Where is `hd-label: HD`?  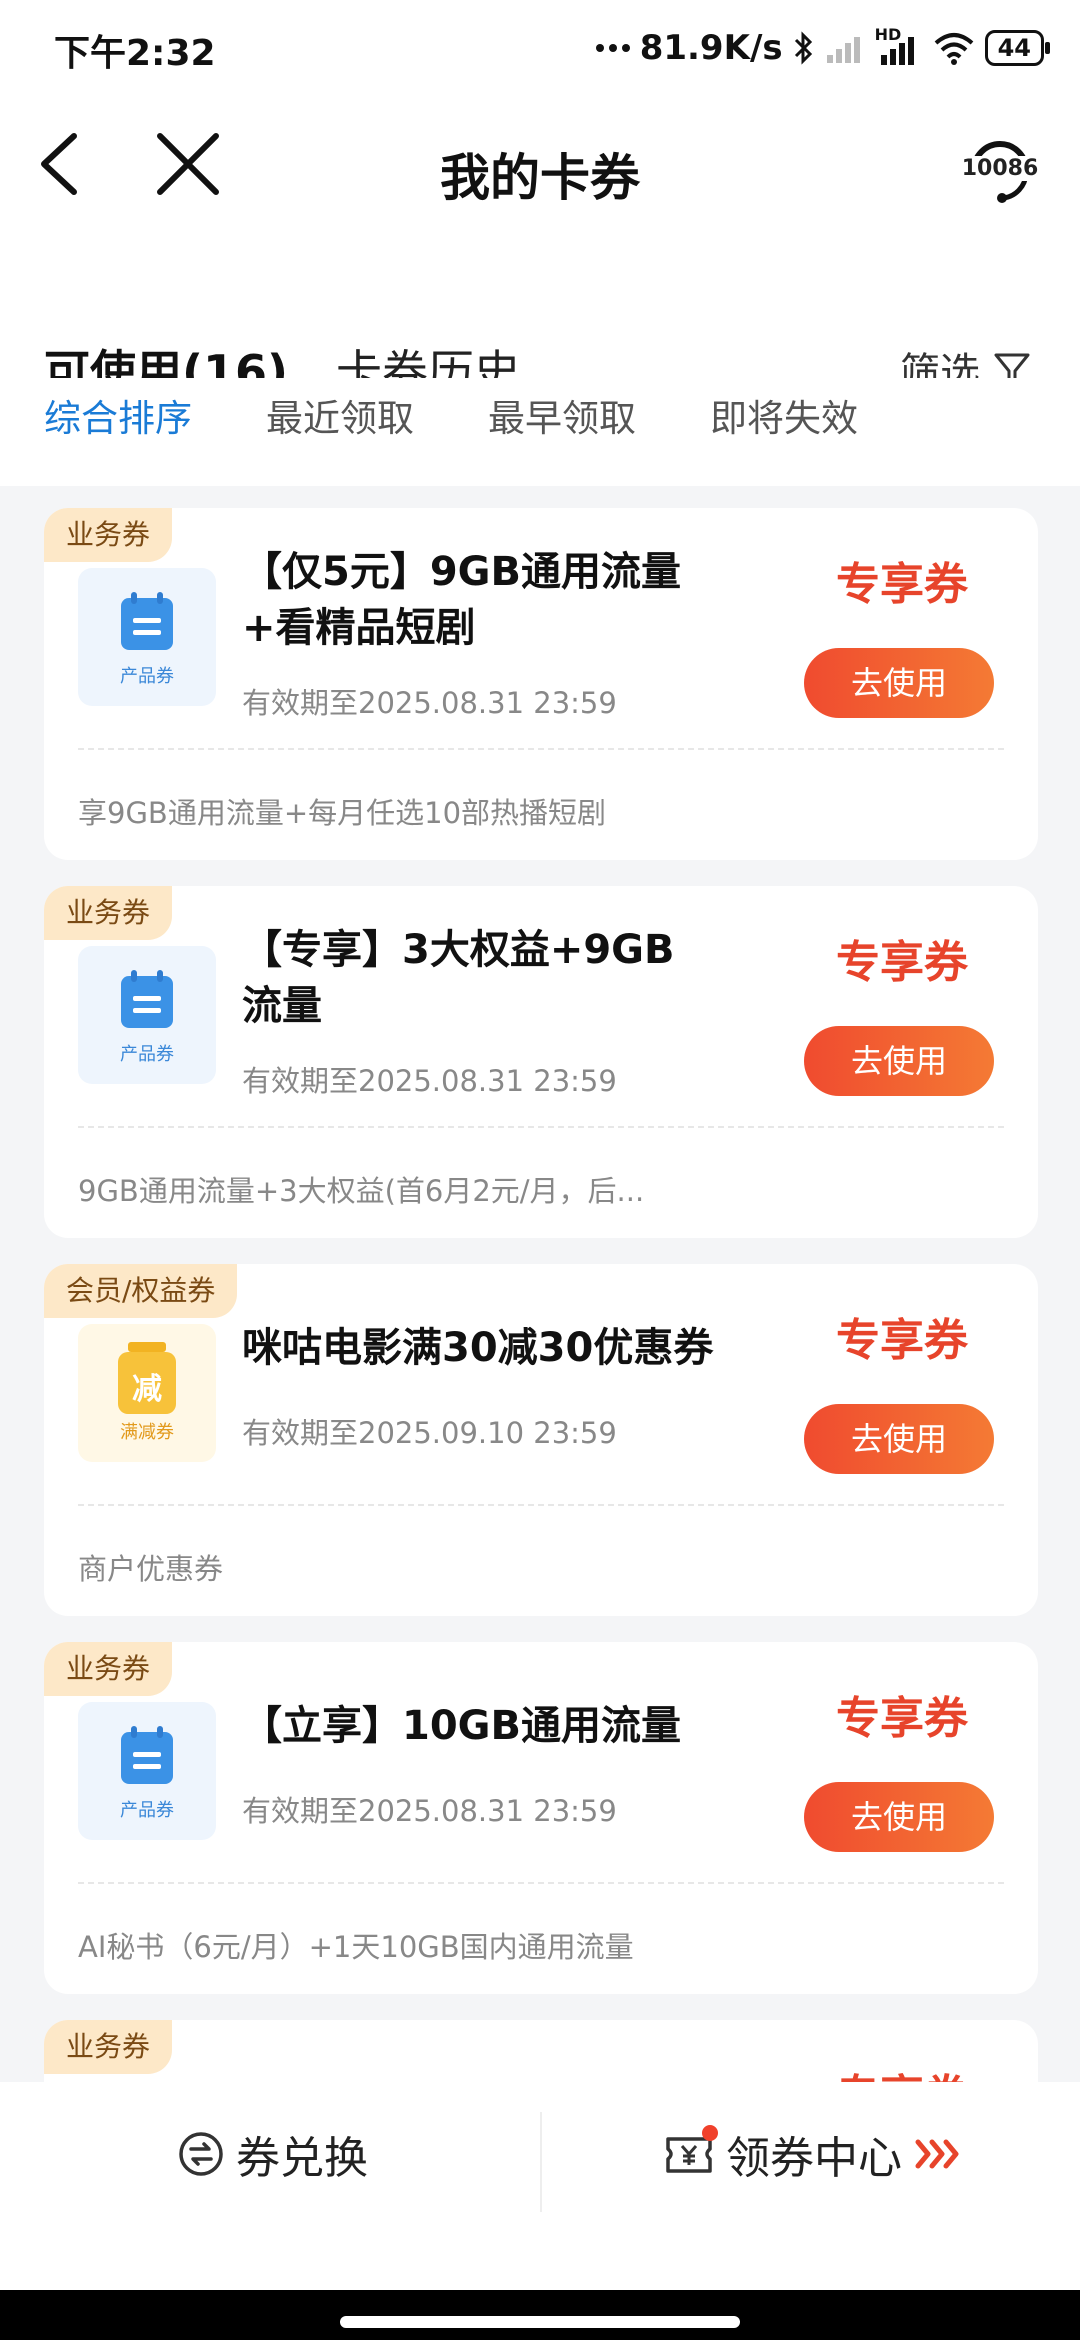 hd-label: HD is located at coordinates (888, 34).